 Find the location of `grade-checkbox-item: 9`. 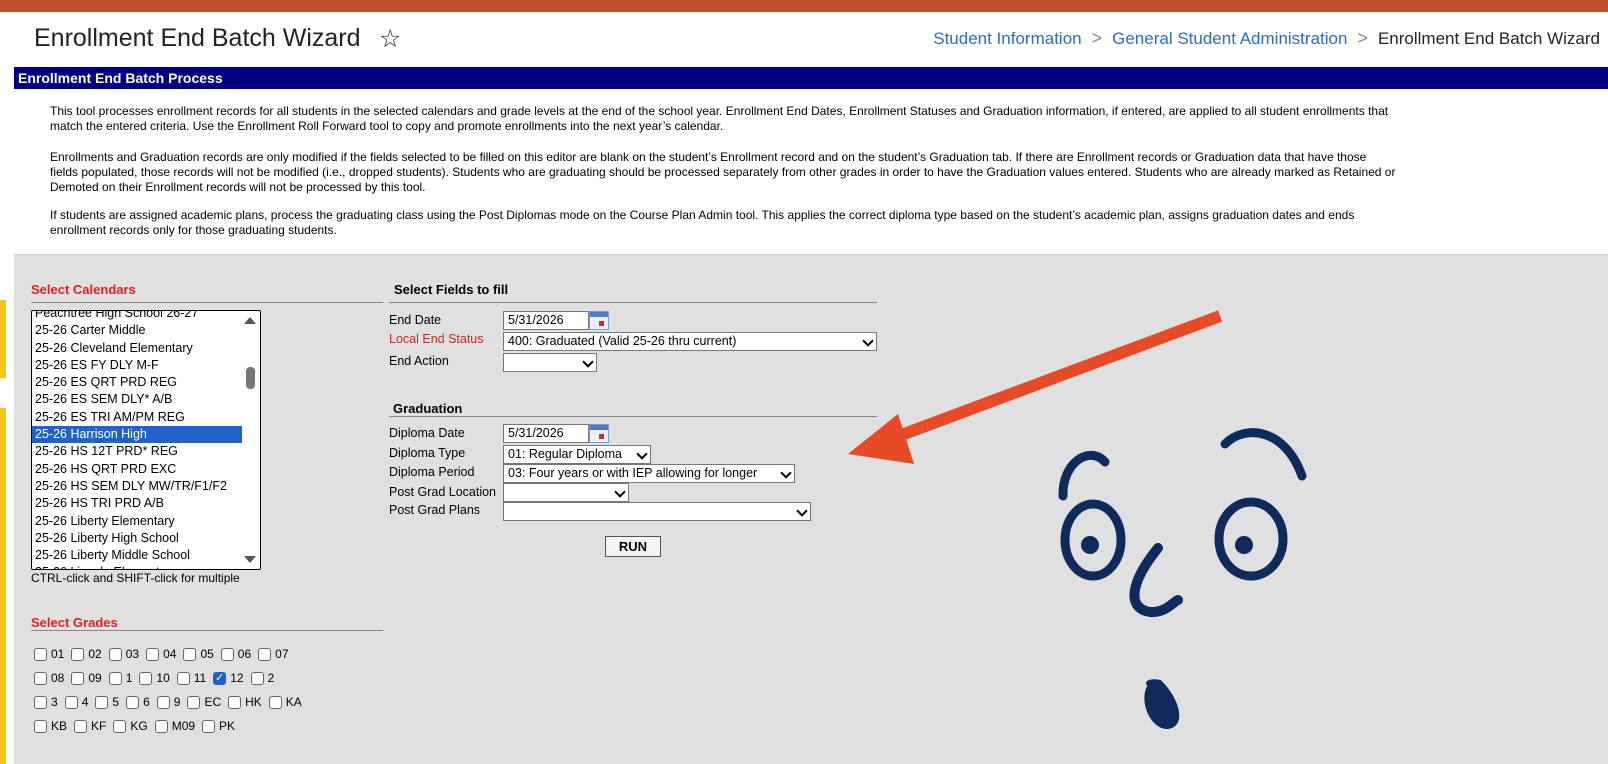

grade-checkbox-item: 9 is located at coordinates (168, 702).